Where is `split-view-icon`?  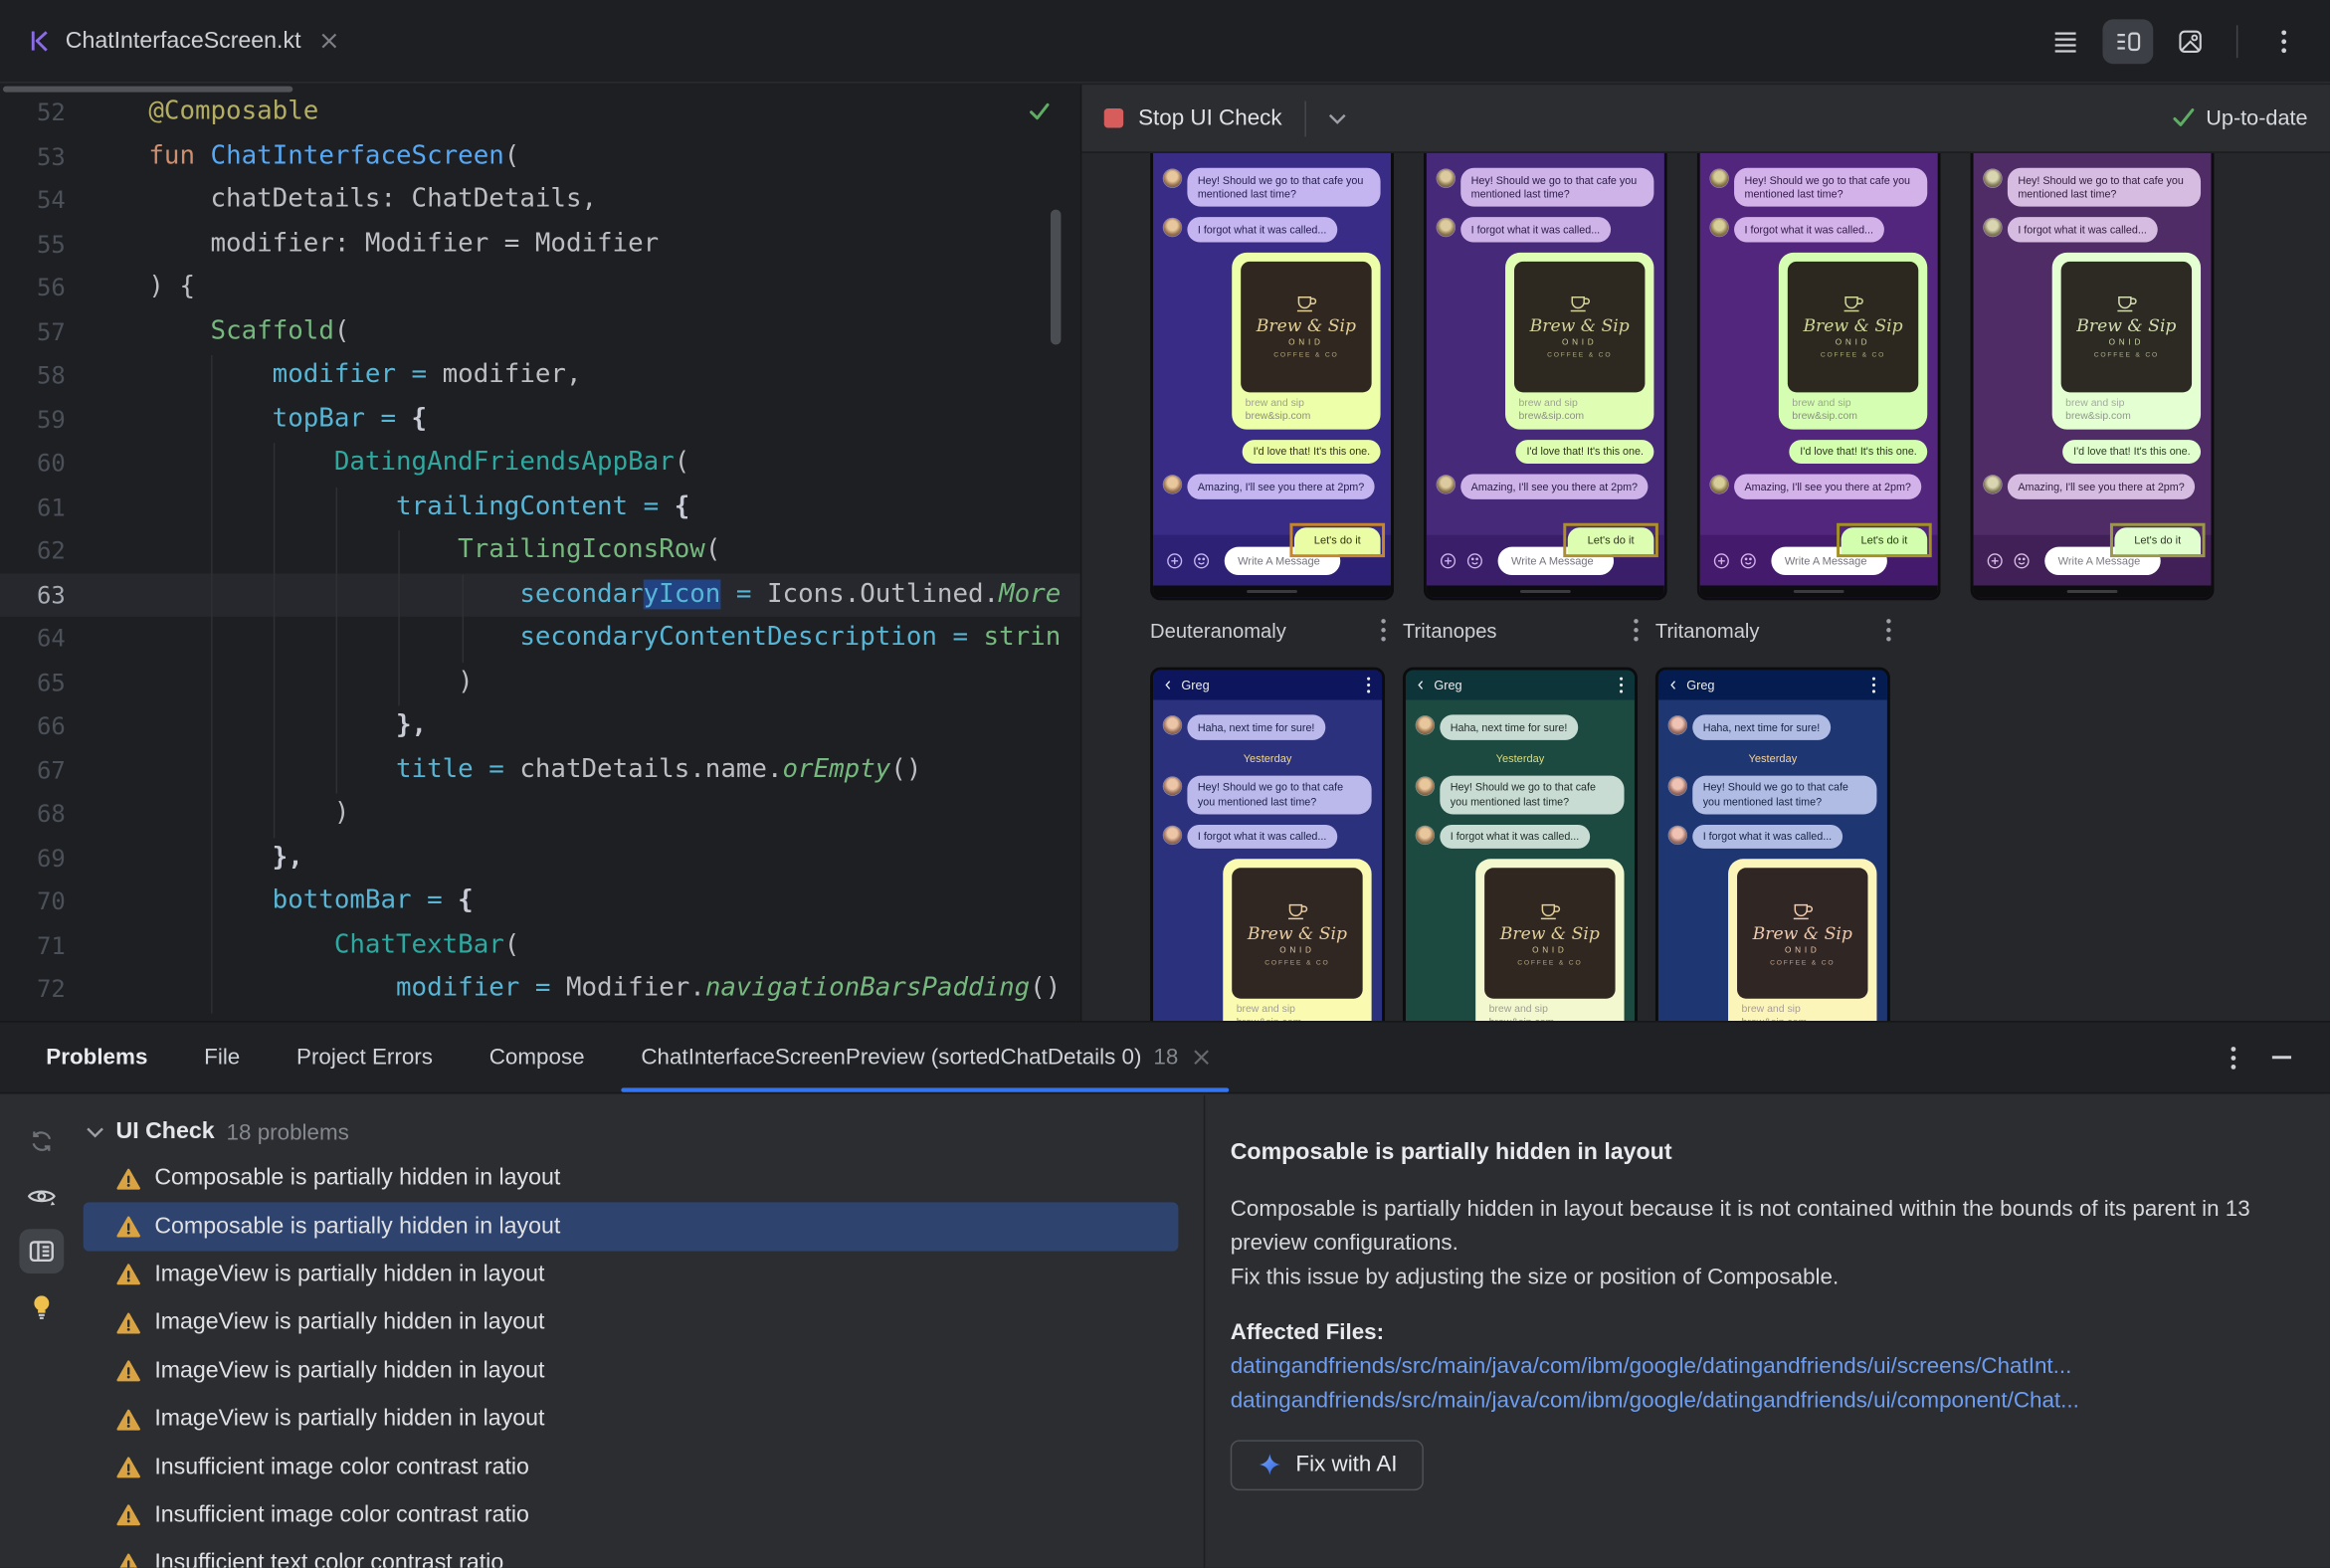 split-view-icon is located at coordinates (2128, 41).